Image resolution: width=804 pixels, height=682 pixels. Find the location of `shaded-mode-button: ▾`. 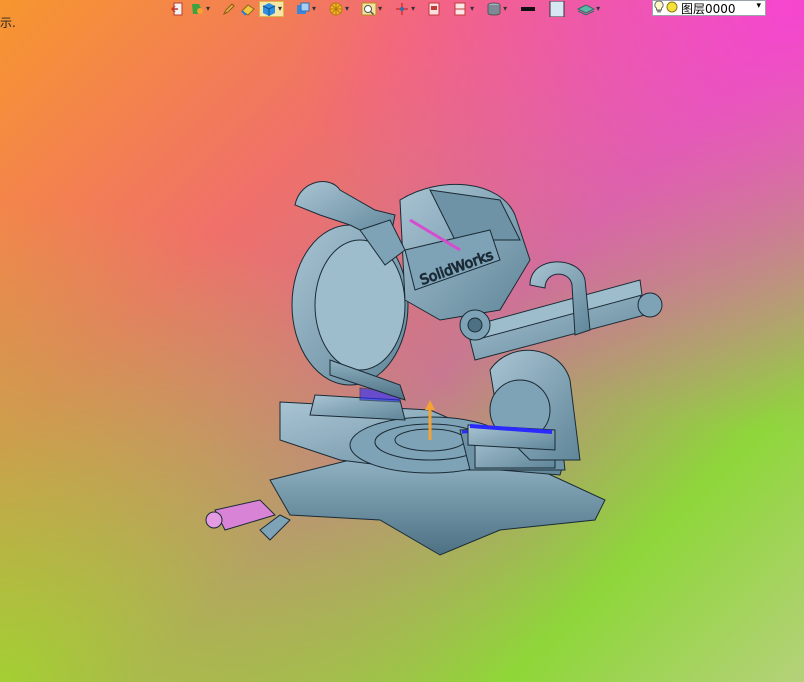

shaded-mode-button: ▾ is located at coordinates (272, 8).